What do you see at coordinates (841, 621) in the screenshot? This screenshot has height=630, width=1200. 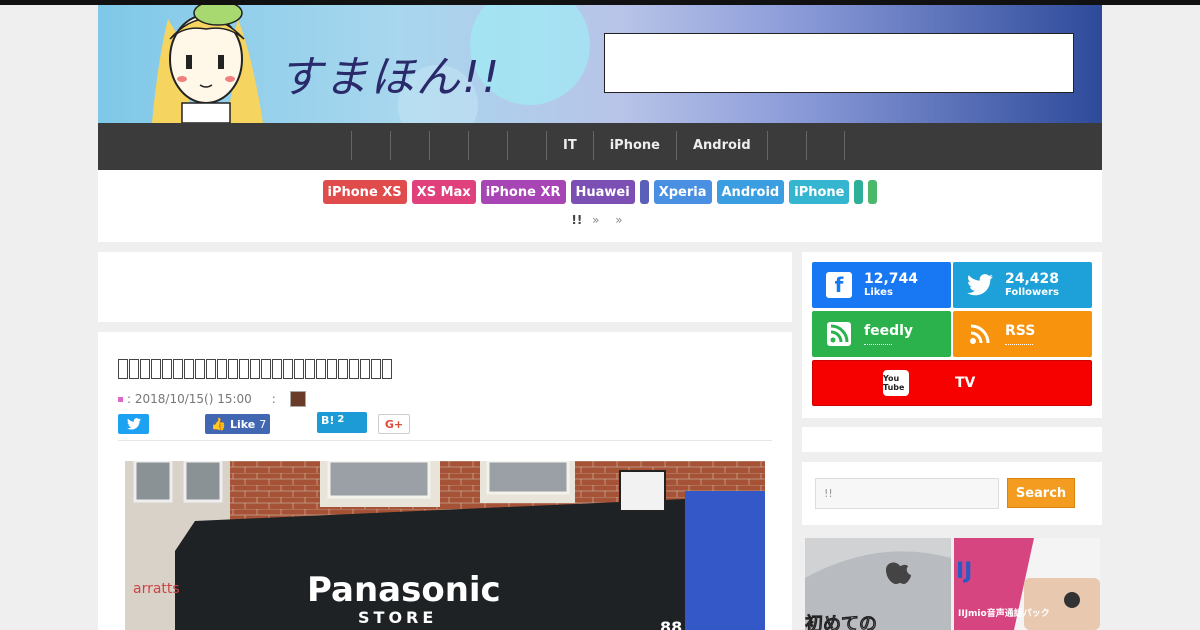 I see `thumb1-caption: 初めての` at bounding box center [841, 621].